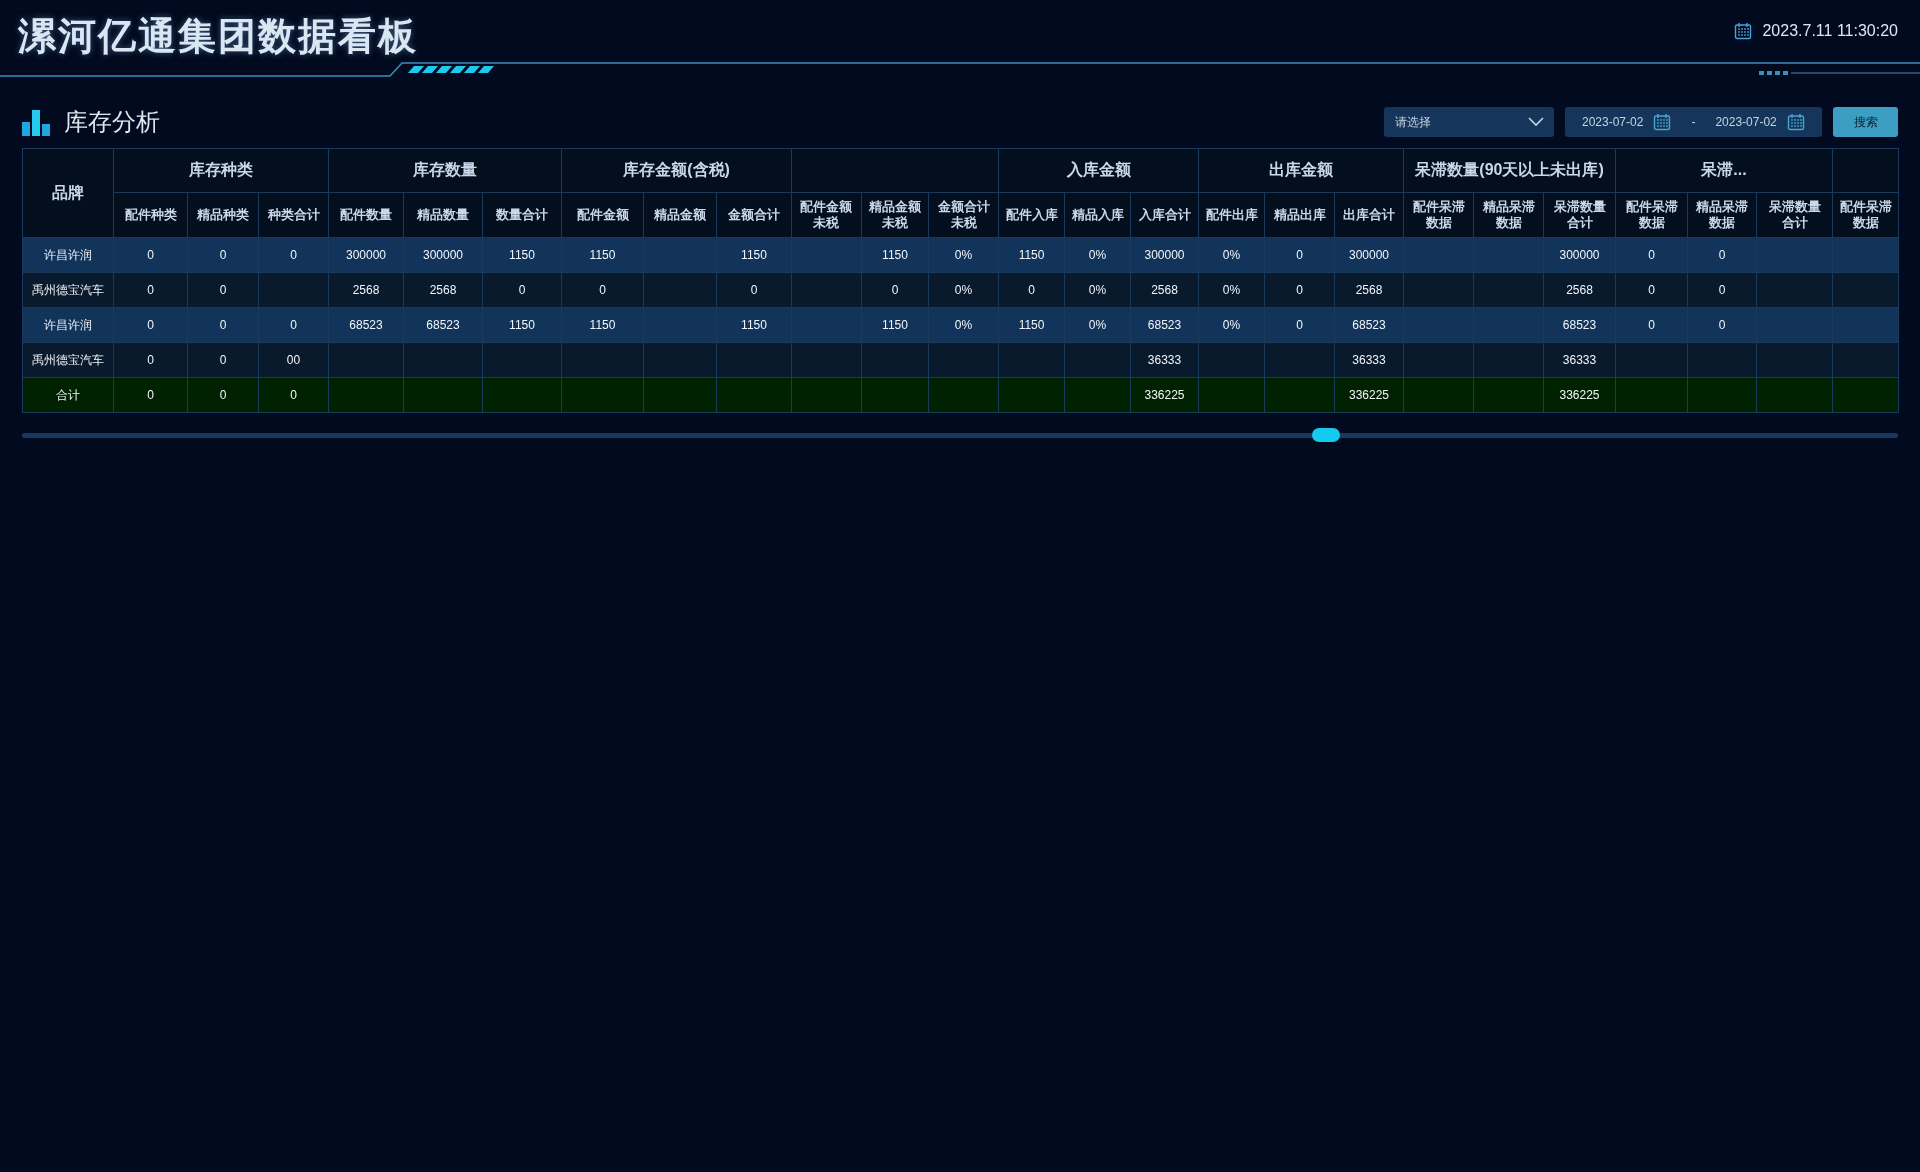 The height and width of the screenshot is (1172, 1920). I want to click on search-button: 搜索, so click(1865, 122).